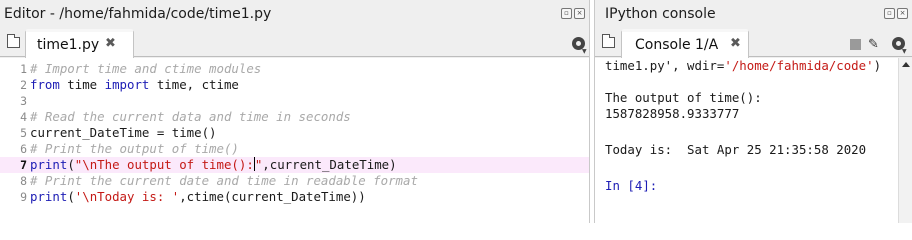  I want to click on code-token: ,current_DateTime), so click(329, 164).